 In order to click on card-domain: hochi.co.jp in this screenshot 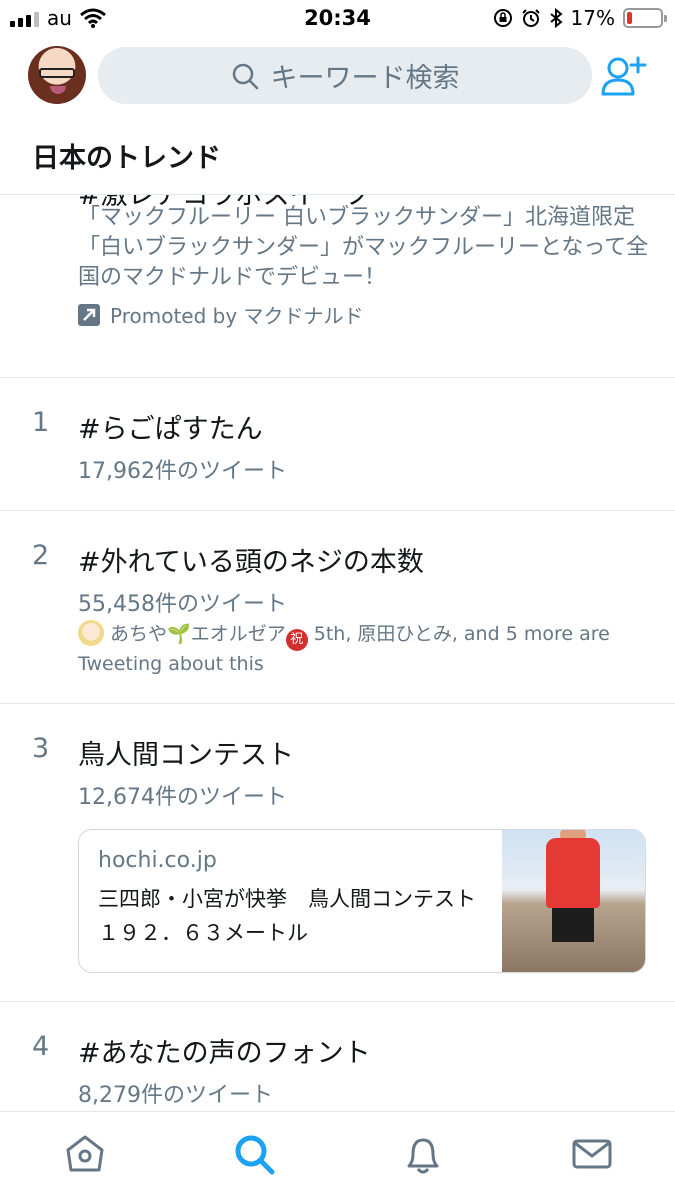, I will do `click(157, 860)`.